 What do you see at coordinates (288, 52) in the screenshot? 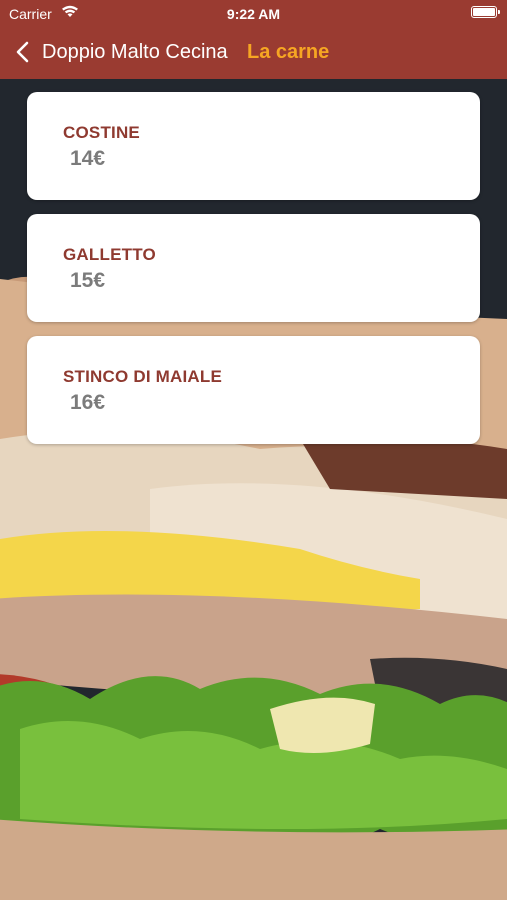
I see `nav-section-title: La carne` at bounding box center [288, 52].